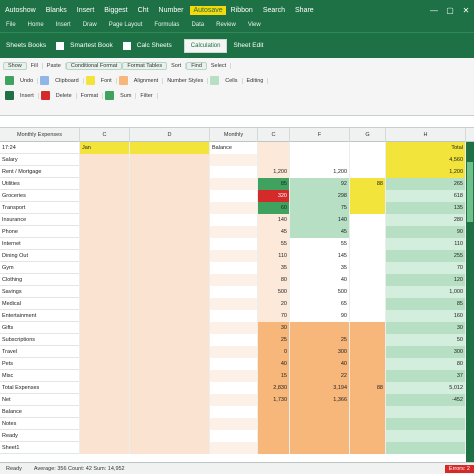  I want to click on book-checkbox, so click(126, 45).